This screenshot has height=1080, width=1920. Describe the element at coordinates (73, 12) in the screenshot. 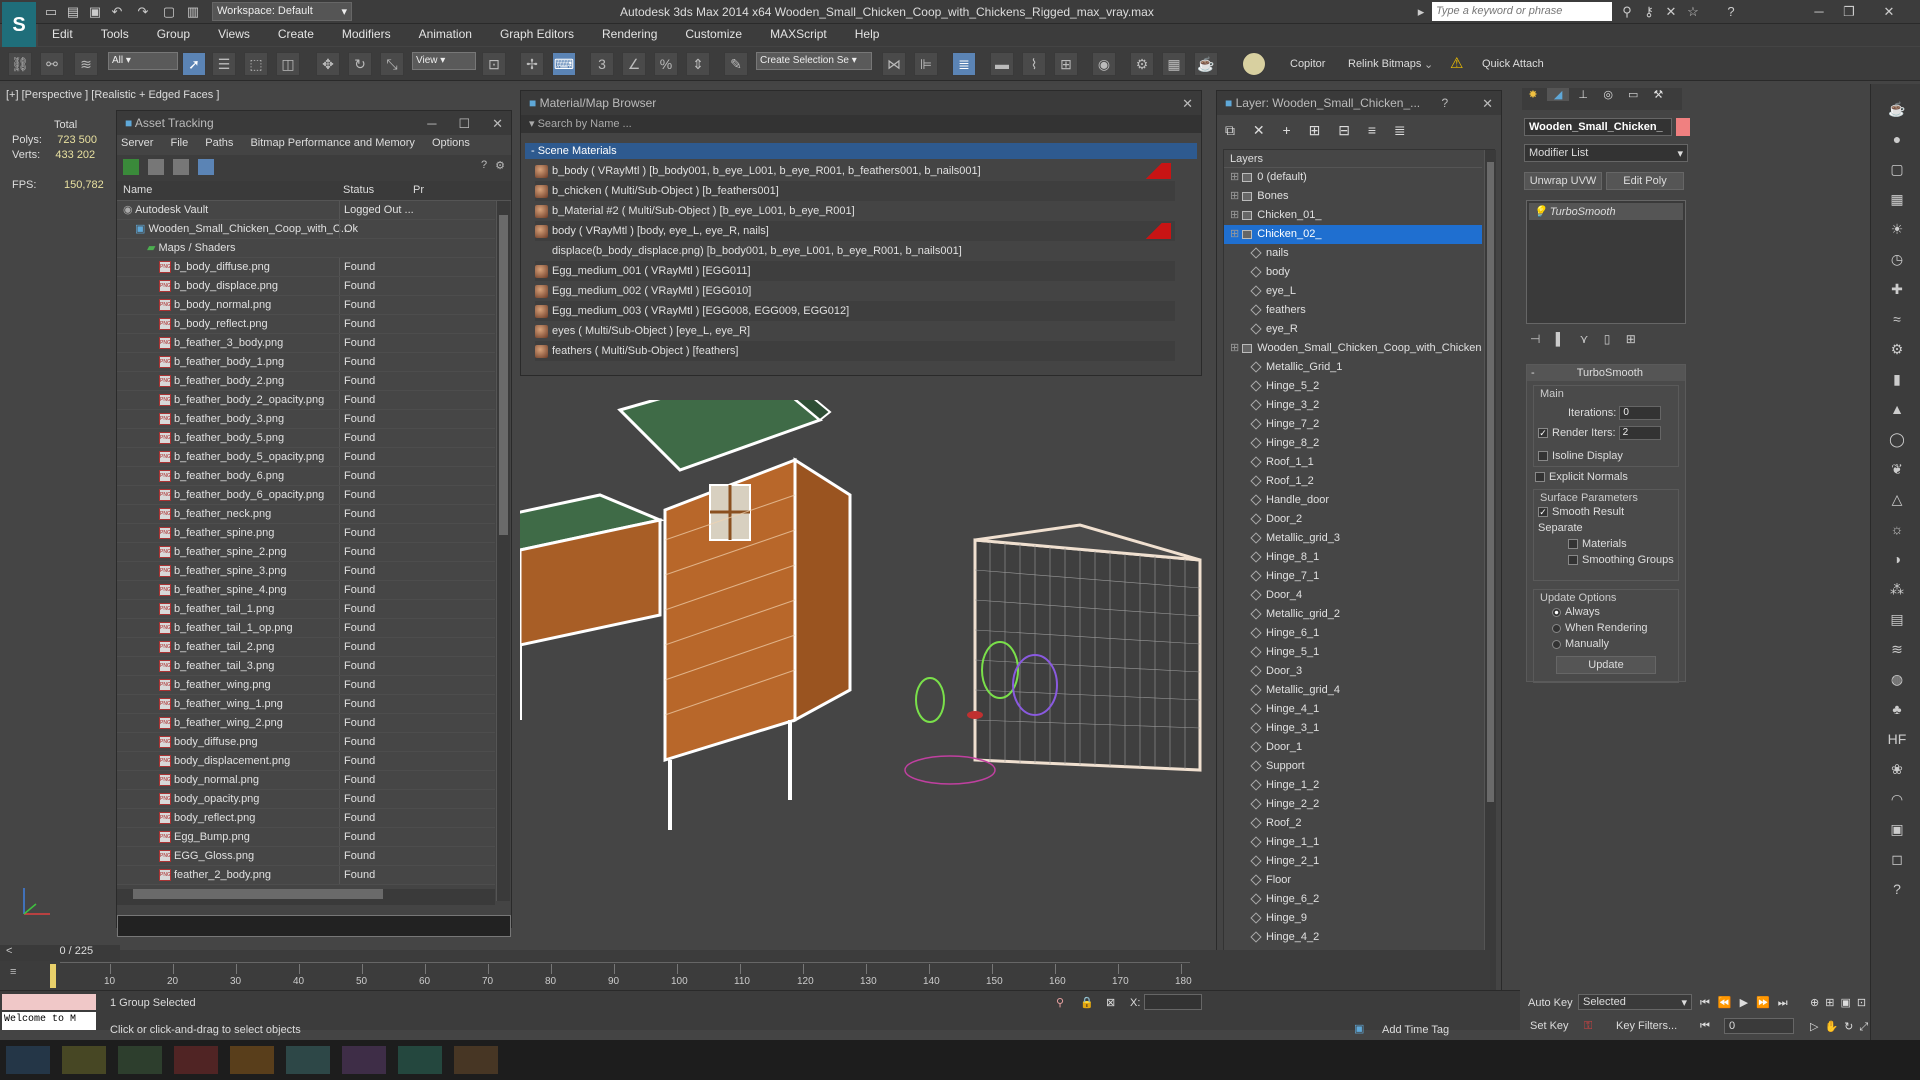

I see `open-file-icon: ▤` at that location.